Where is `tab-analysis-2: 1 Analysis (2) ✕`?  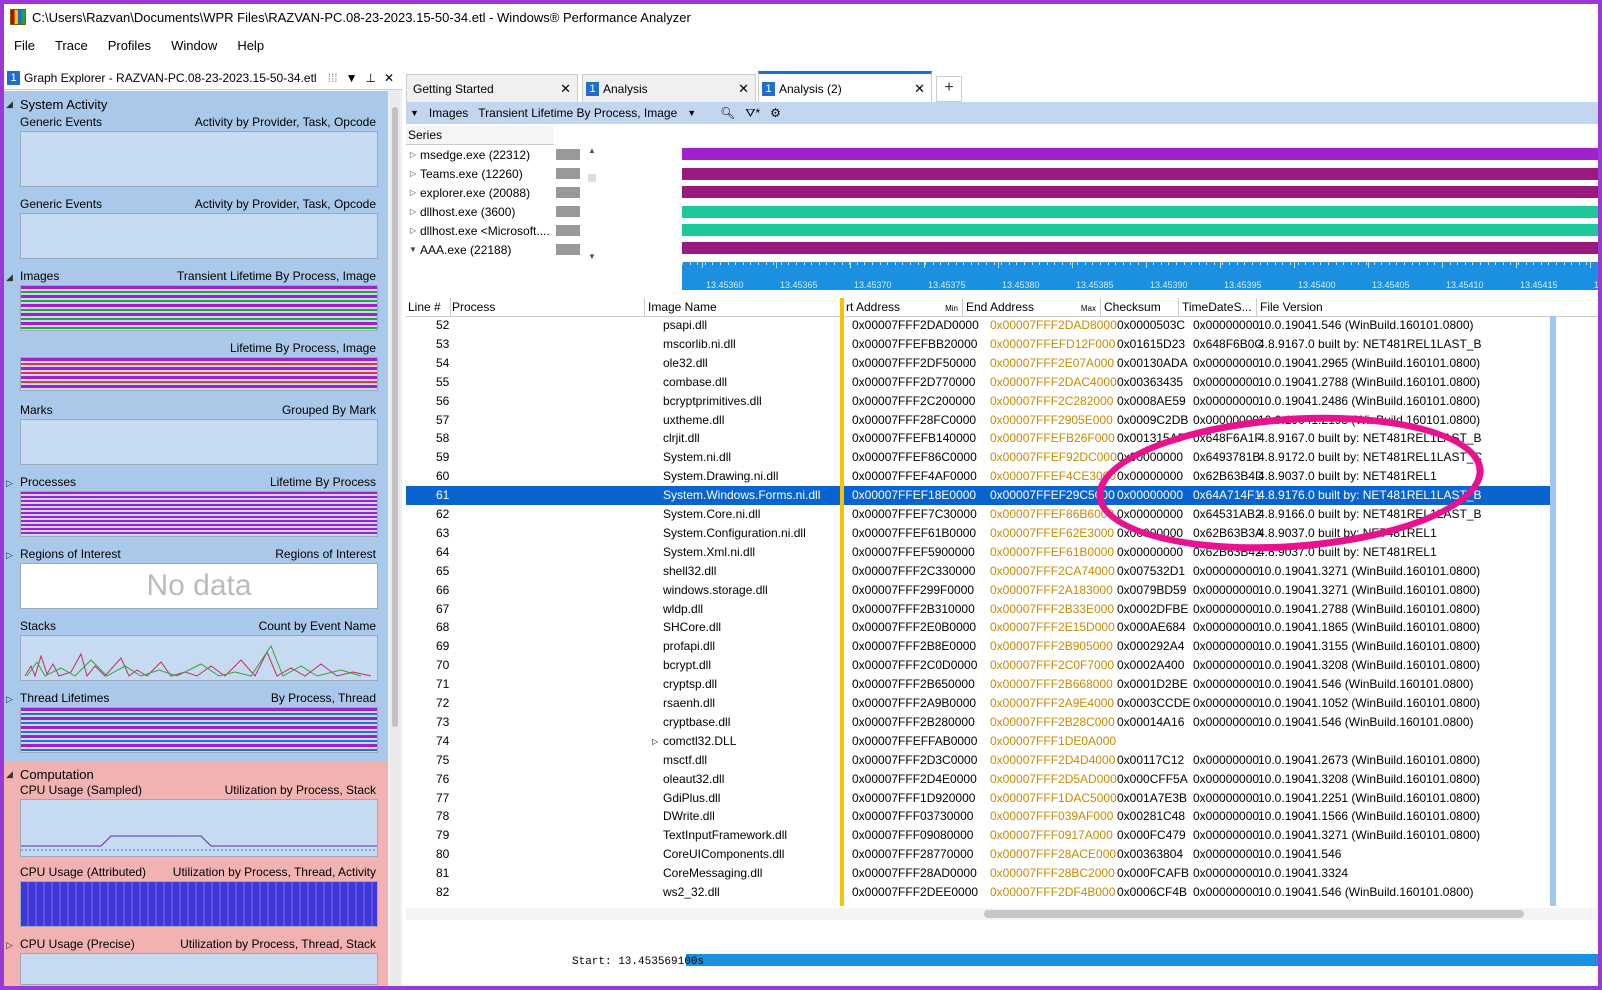 tab-analysis-2: 1 Analysis (2) ✕ is located at coordinates (845, 88).